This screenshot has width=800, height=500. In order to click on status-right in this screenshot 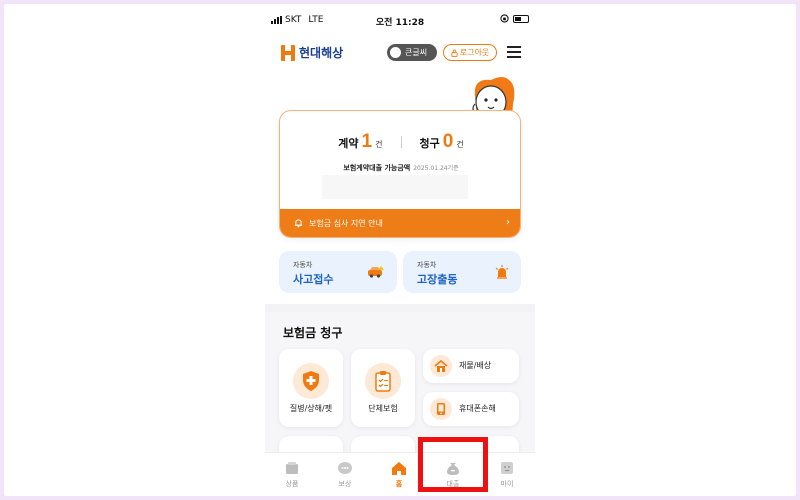, I will do `click(514, 18)`.